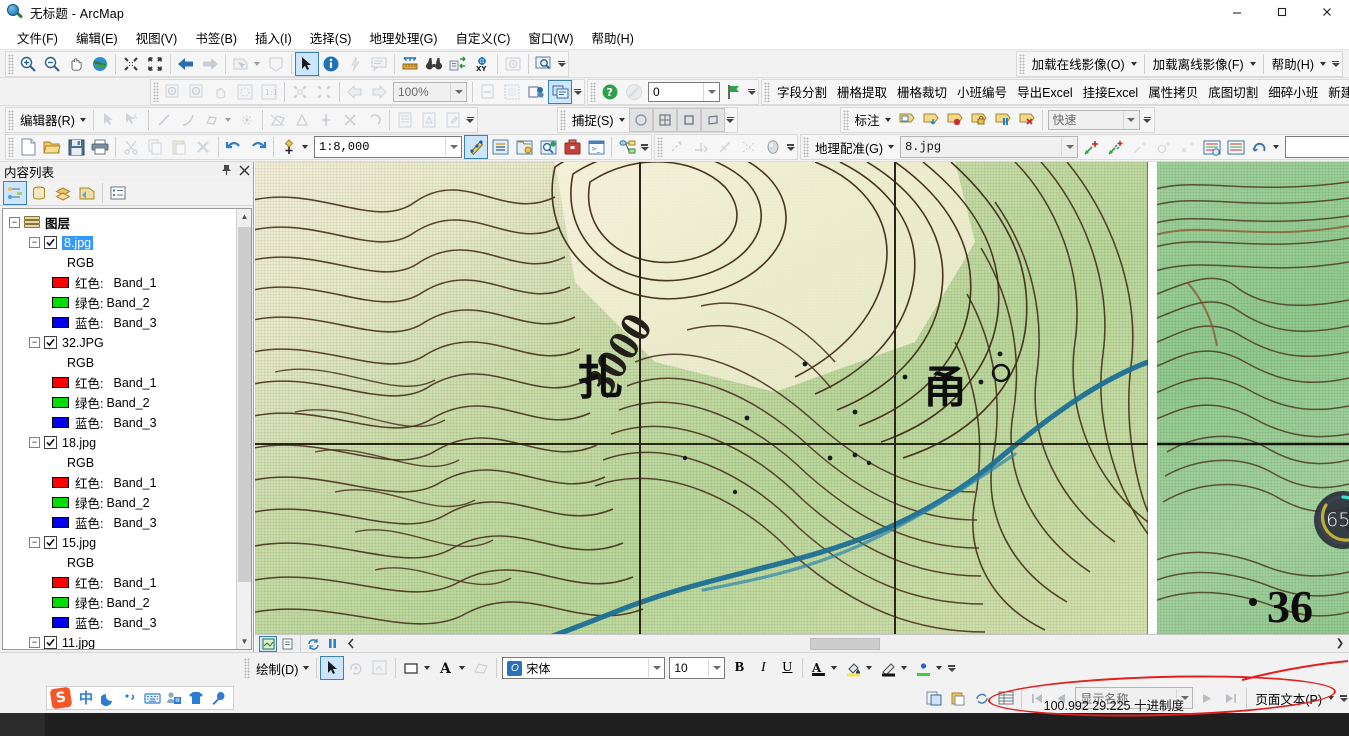 This screenshot has width=1349, height=736. What do you see at coordinates (11, 63) in the screenshot?
I see `toolbar-gripper` at bounding box center [11, 63].